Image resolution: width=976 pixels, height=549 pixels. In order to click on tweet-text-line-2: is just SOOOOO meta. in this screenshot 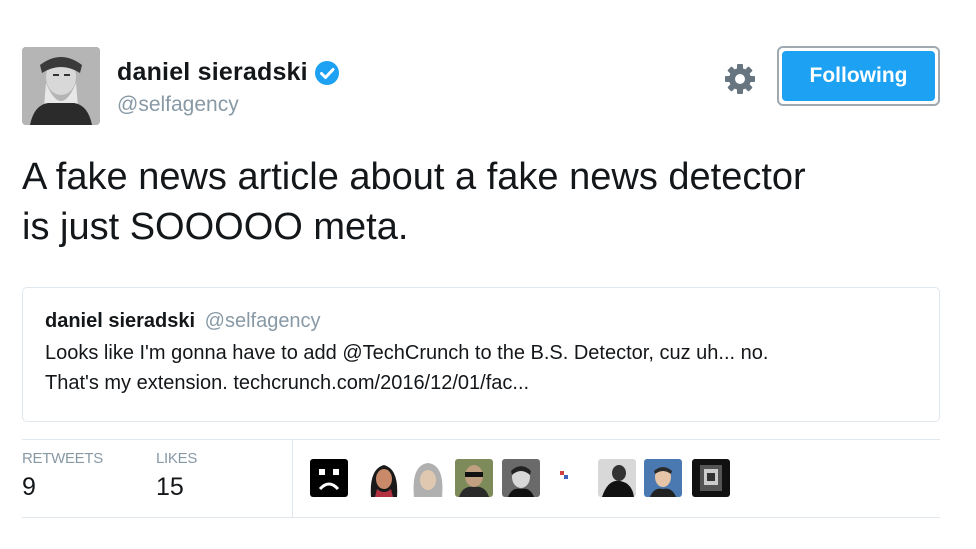, I will do `click(215, 227)`.